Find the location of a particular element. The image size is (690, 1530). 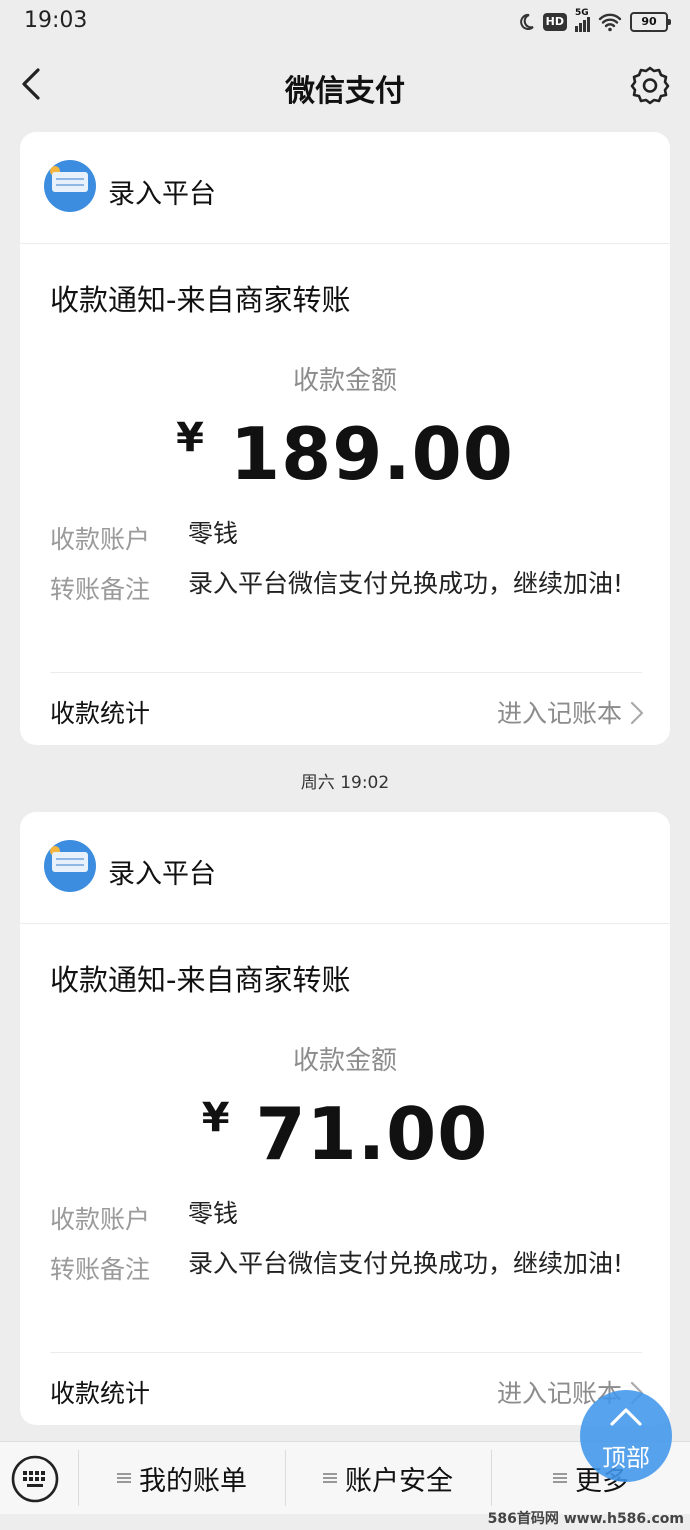

chevron-right-icon is located at coordinates (637, 713).